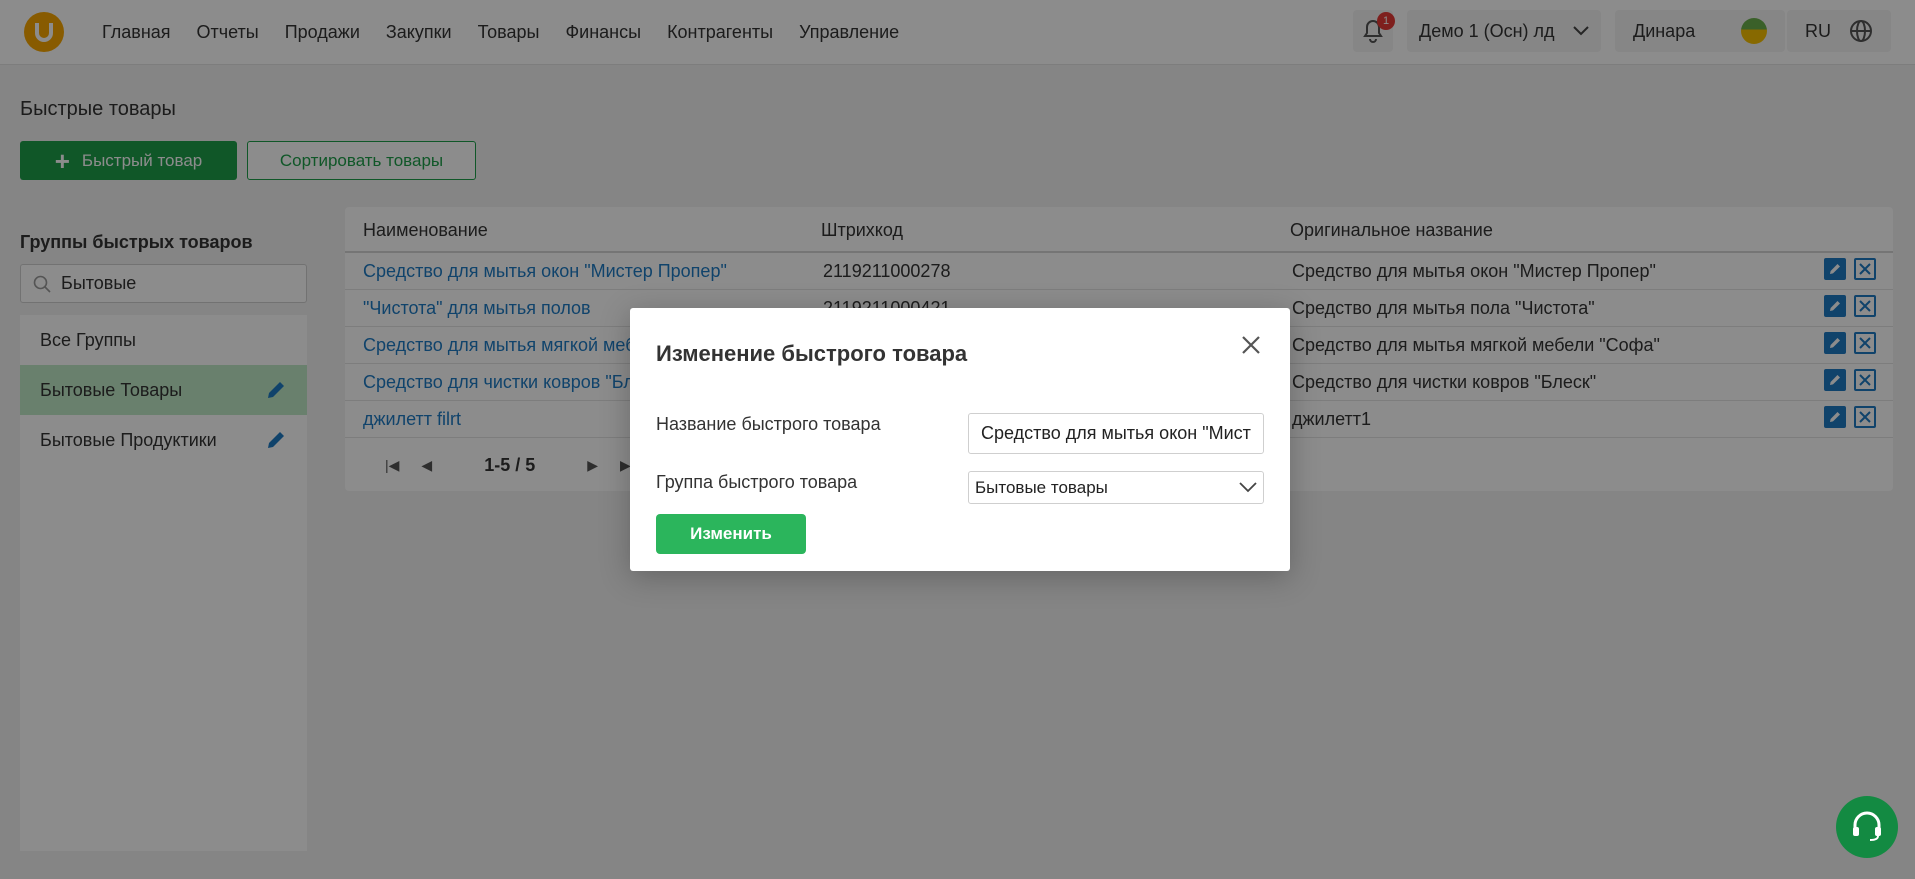  Describe the element at coordinates (1248, 487) in the screenshot. I see `chevron-down-icon` at that location.